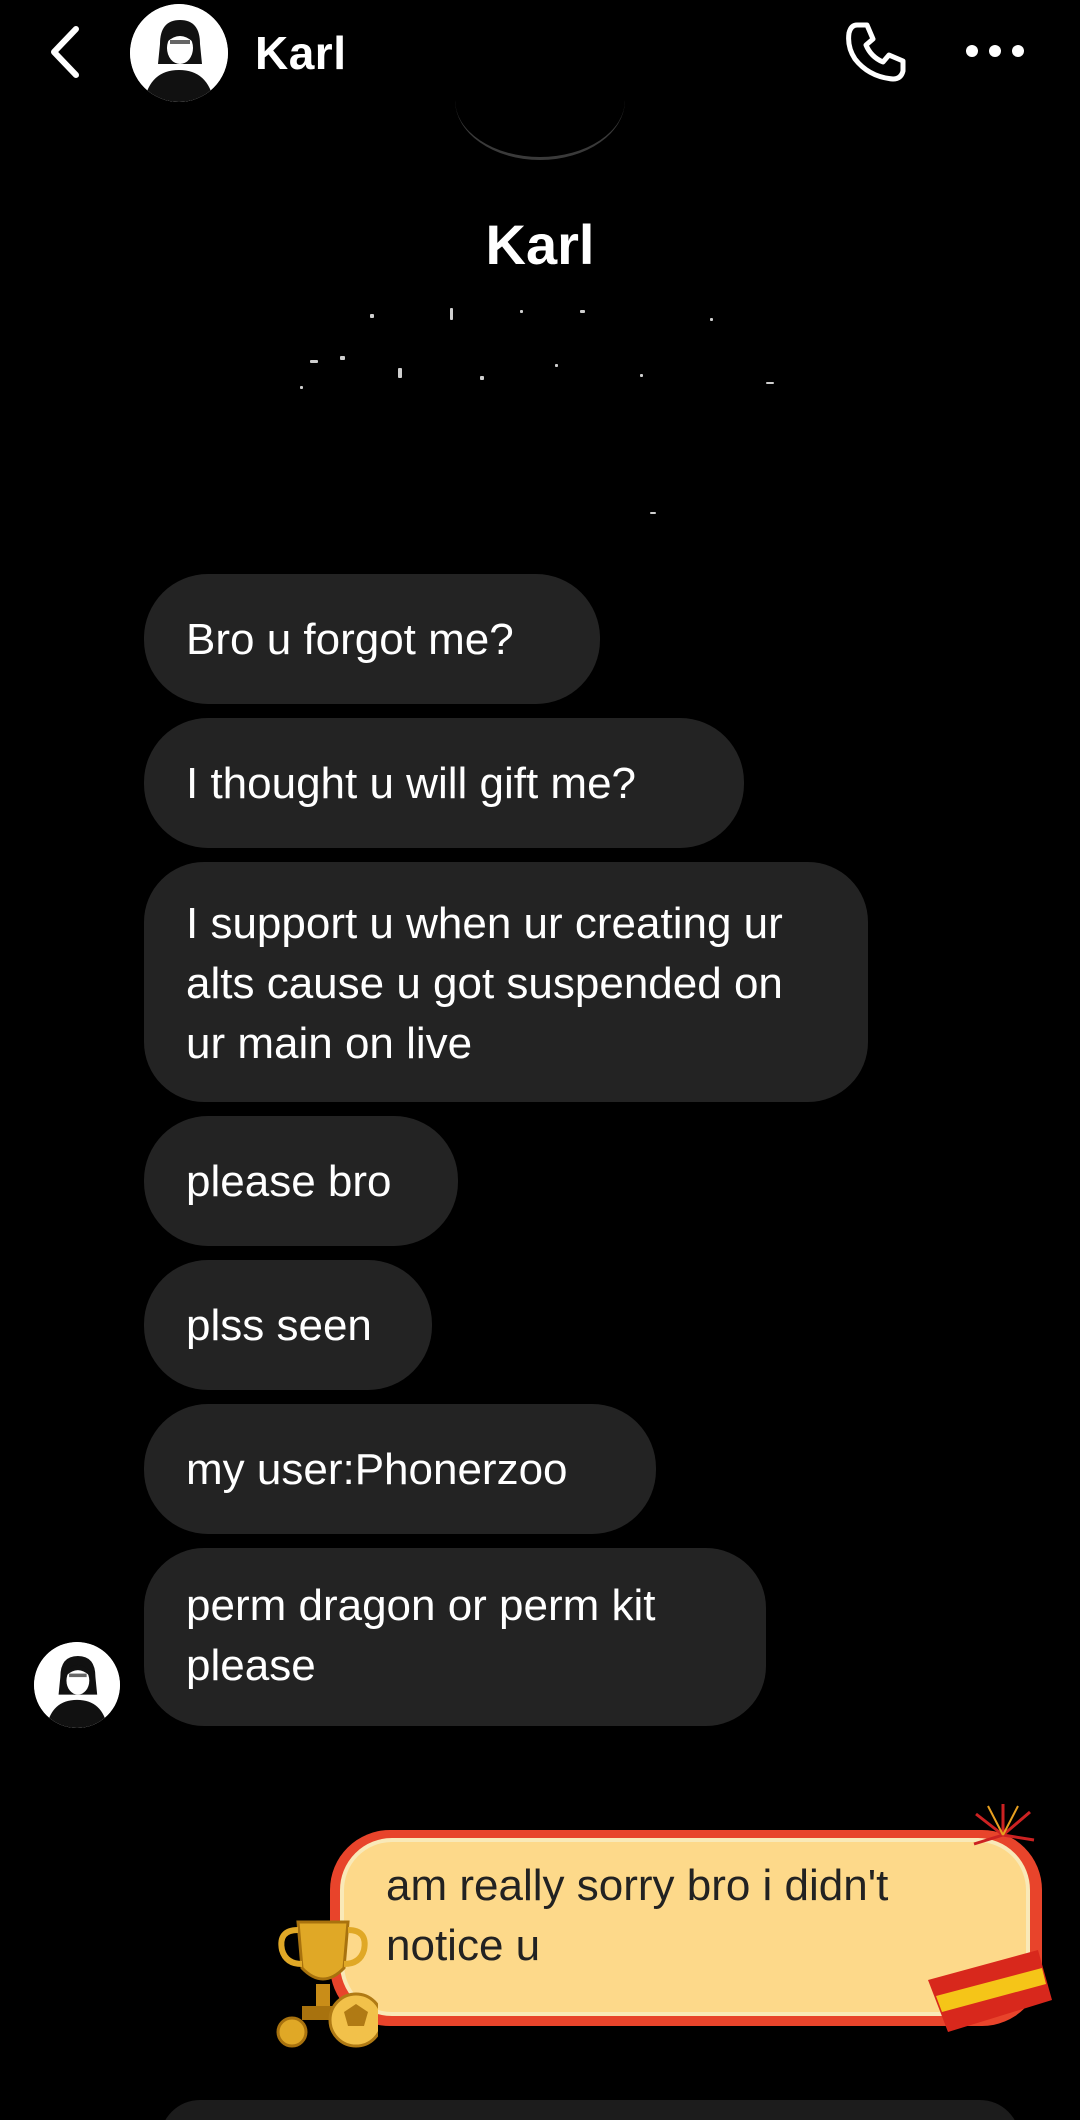 The image size is (1080, 2120). I want to click on sent-message-text: am really sorry bro i didn't notice u, so click(637, 1915).